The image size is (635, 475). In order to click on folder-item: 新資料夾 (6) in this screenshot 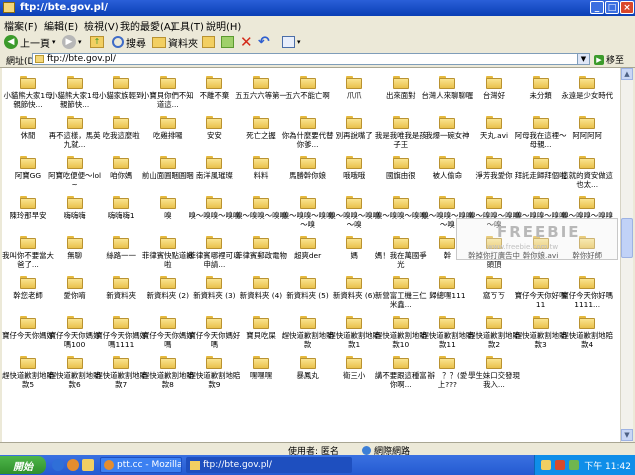, I will do `click(354, 295)`.